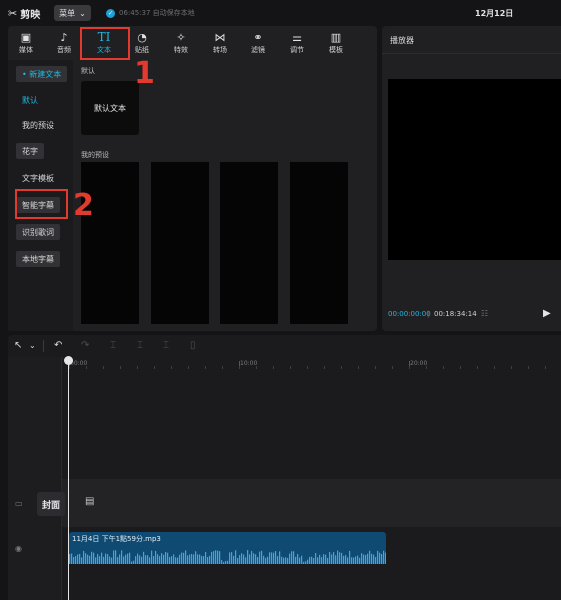 The image size is (561, 600). I want to click on sidebar-item-default: 默认, so click(30, 100).